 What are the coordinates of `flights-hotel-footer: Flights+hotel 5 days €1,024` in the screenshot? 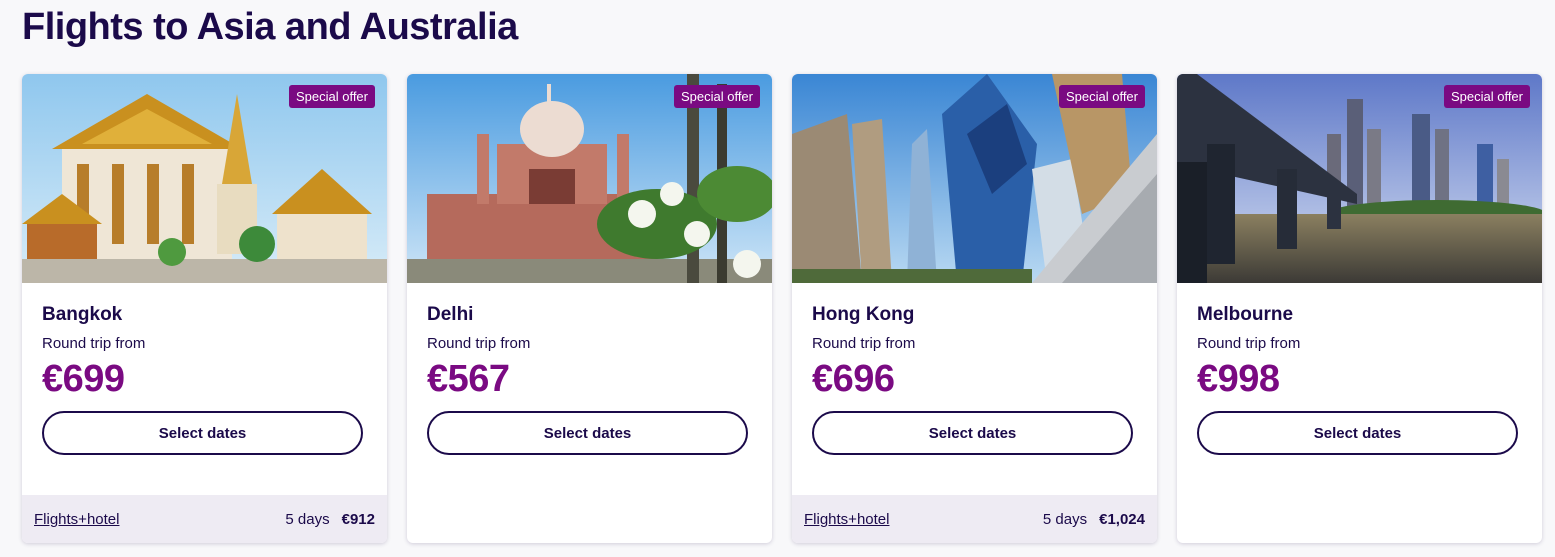 It's located at (974, 519).